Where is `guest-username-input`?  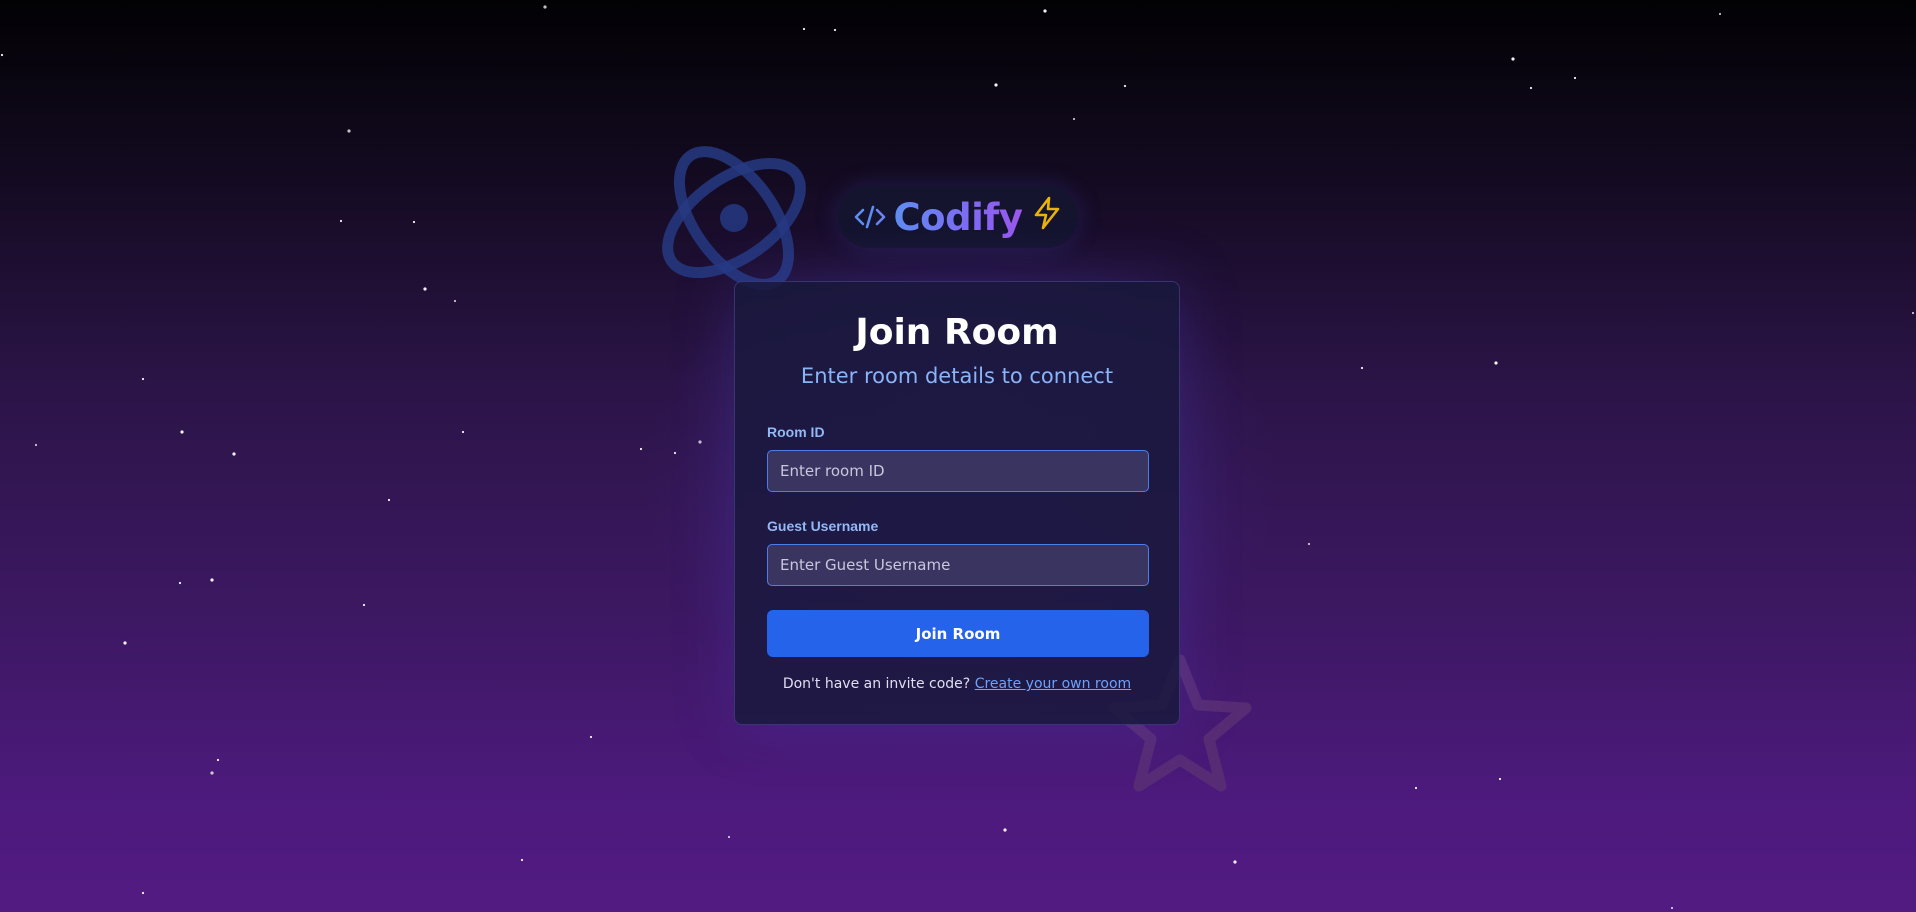
guest-username-input is located at coordinates (958, 565).